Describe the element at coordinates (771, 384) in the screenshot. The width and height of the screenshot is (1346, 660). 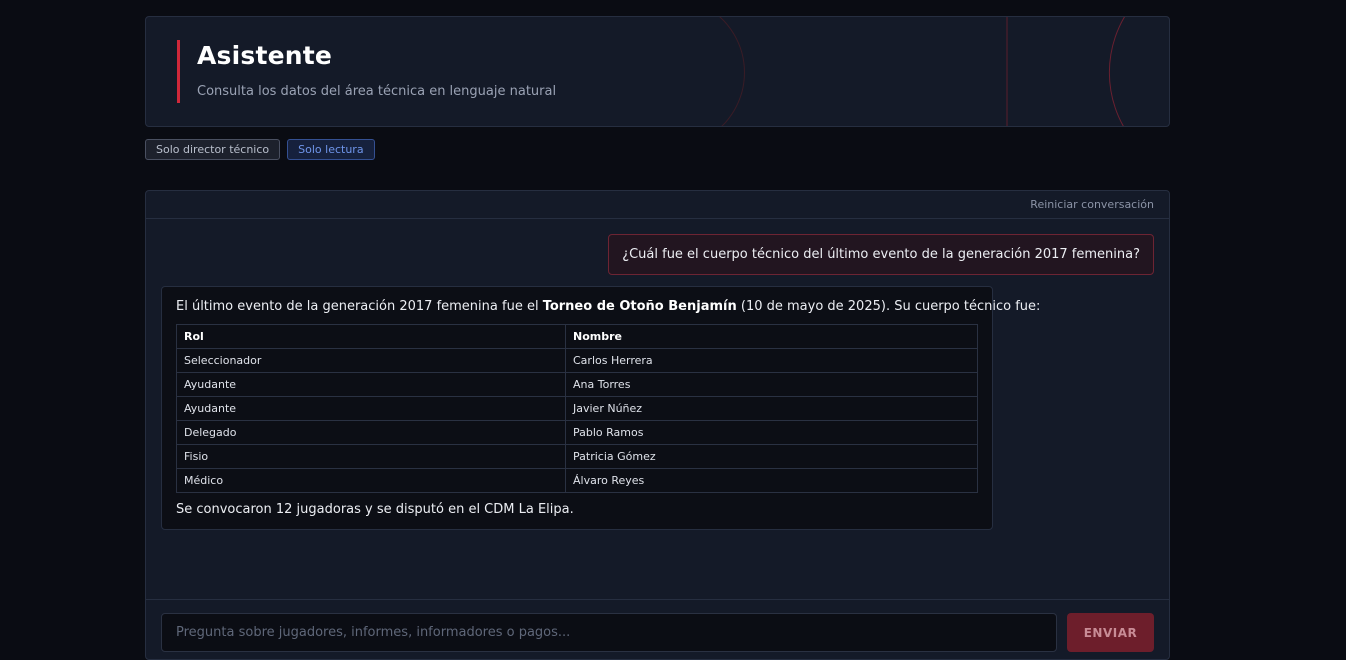
I see `cell-name: Ana Torres` at that location.